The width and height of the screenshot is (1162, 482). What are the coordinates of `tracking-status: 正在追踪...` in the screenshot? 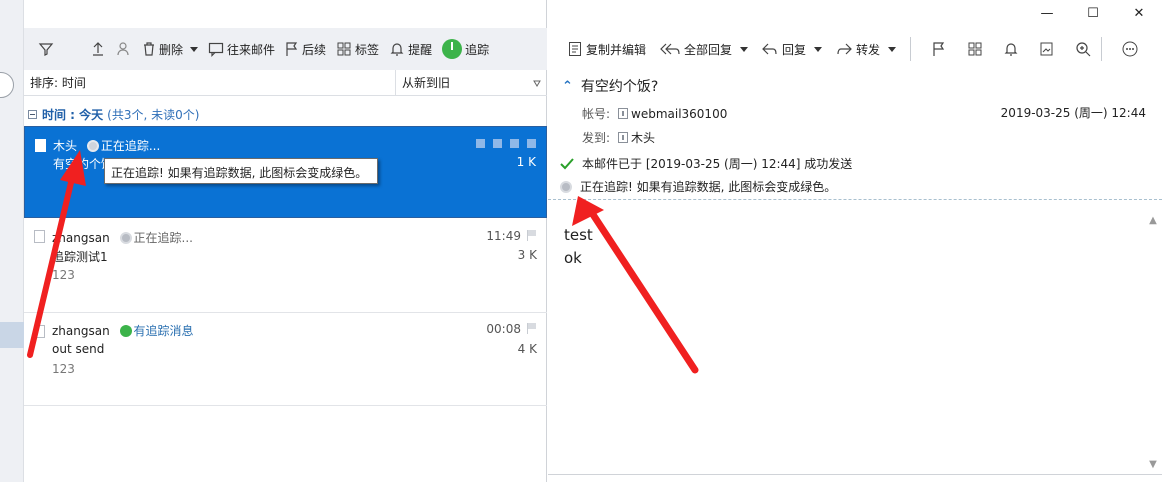 It's located at (163, 238).